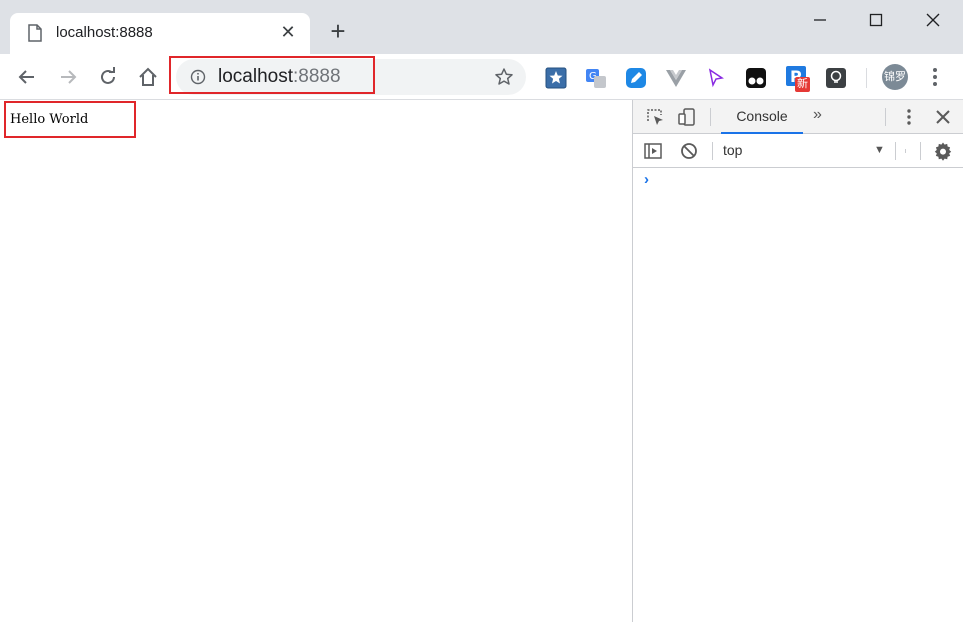 This screenshot has width=963, height=622. Describe the element at coordinates (716, 78) in the screenshot. I see `cursor-extension-icon` at that location.